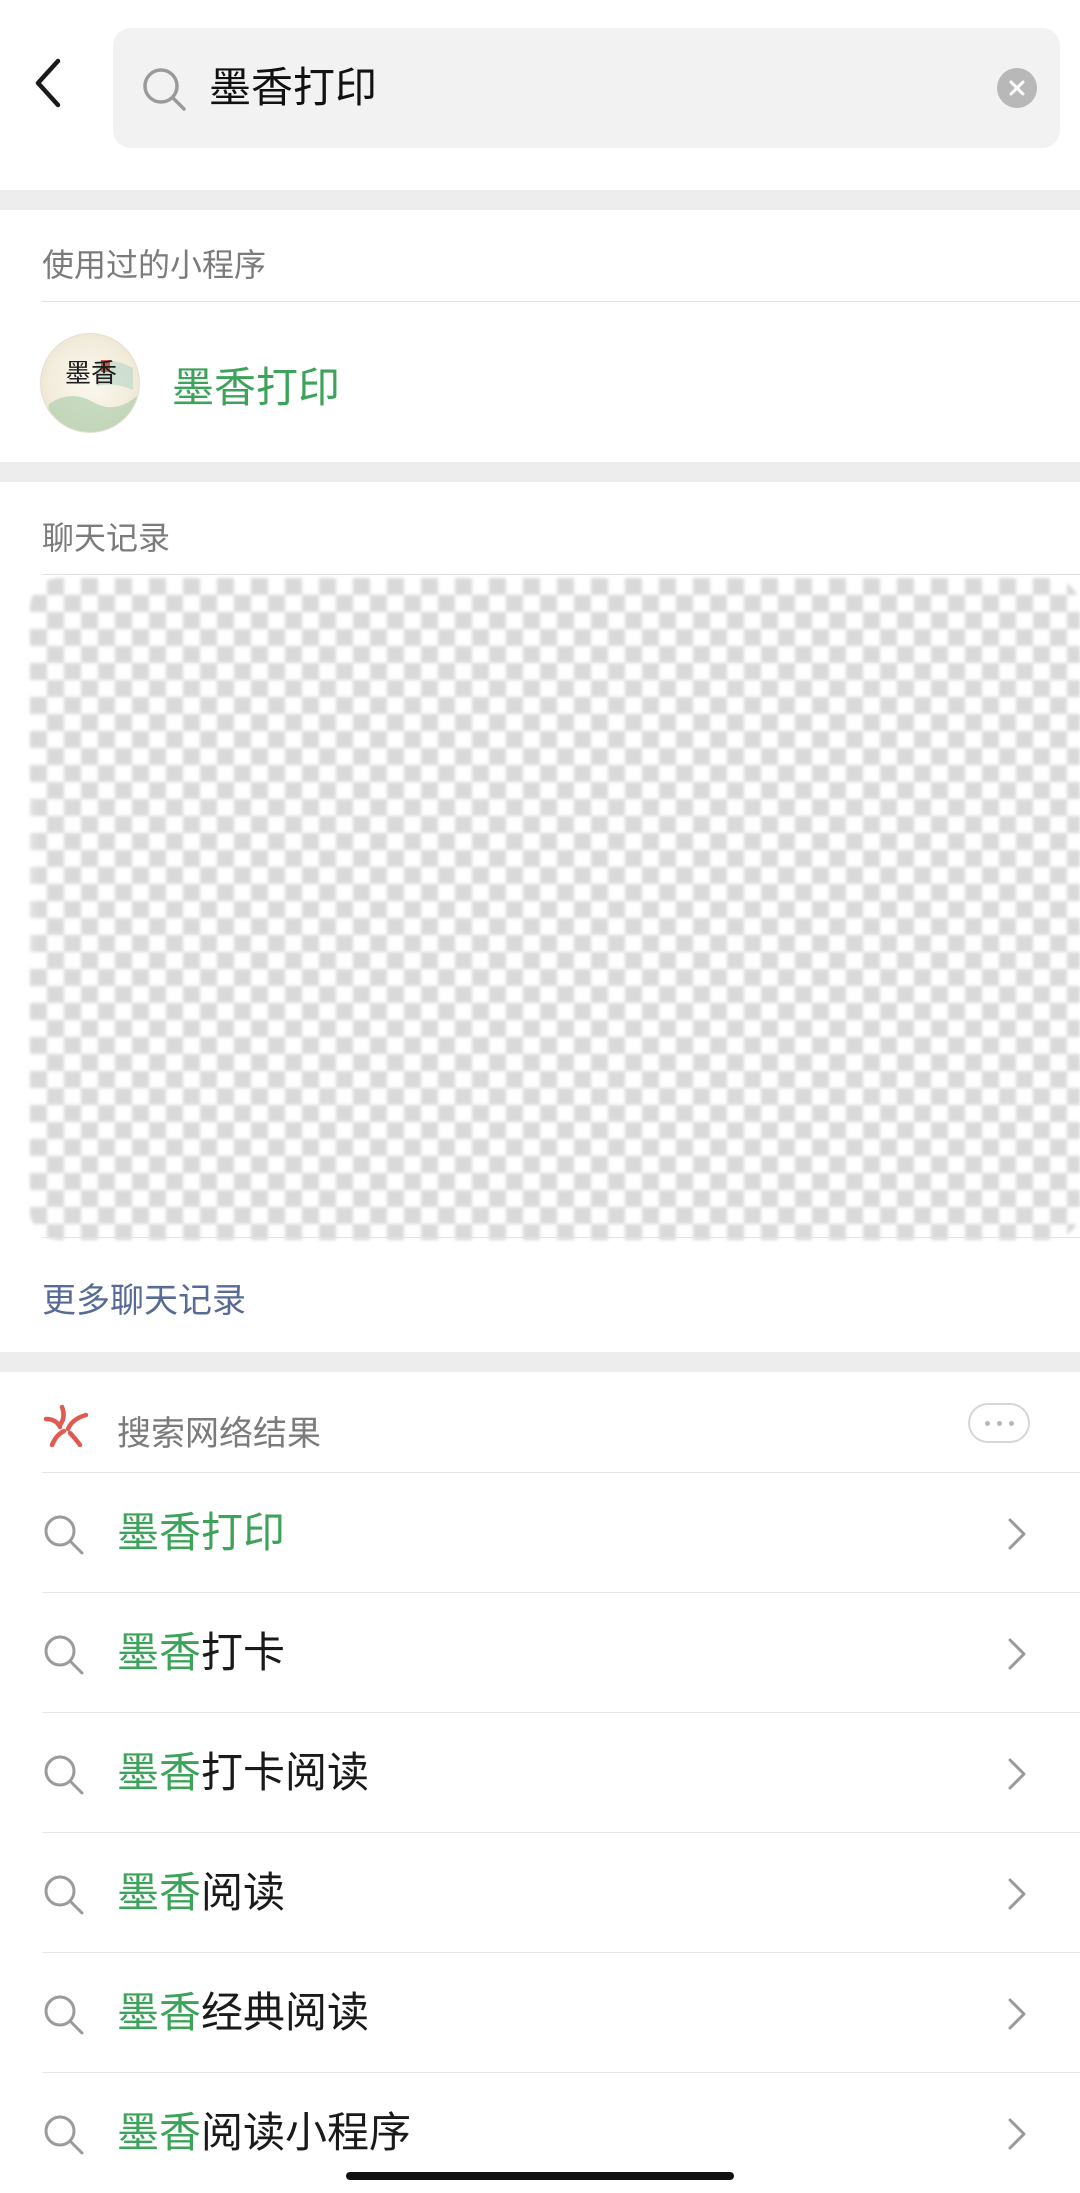 This screenshot has height=2193, width=1080. Describe the element at coordinates (540, 1653) in the screenshot. I see `web-result-row: 墨香打卡` at that location.